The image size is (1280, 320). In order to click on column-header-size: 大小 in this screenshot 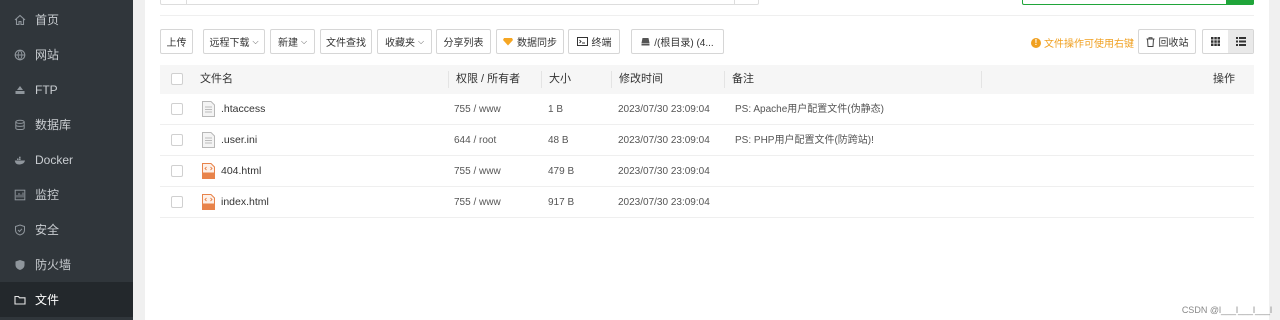, I will do `click(560, 79)`.